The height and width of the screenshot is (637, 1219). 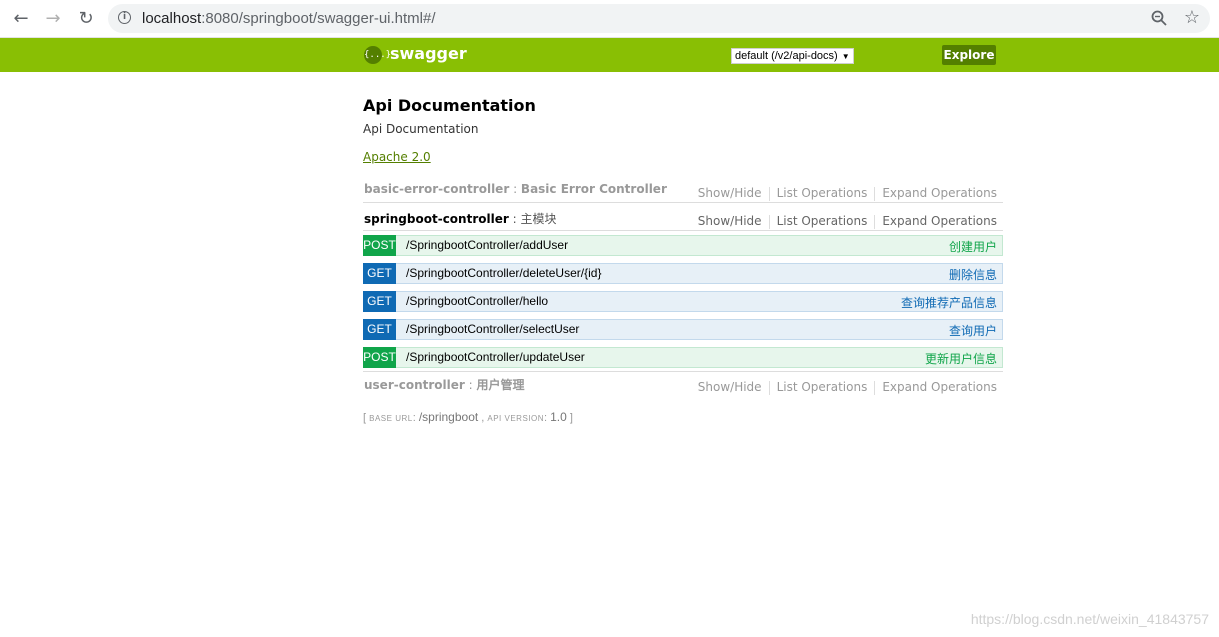 I want to click on base-url-value: /springboot, so click(x=448, y=417).